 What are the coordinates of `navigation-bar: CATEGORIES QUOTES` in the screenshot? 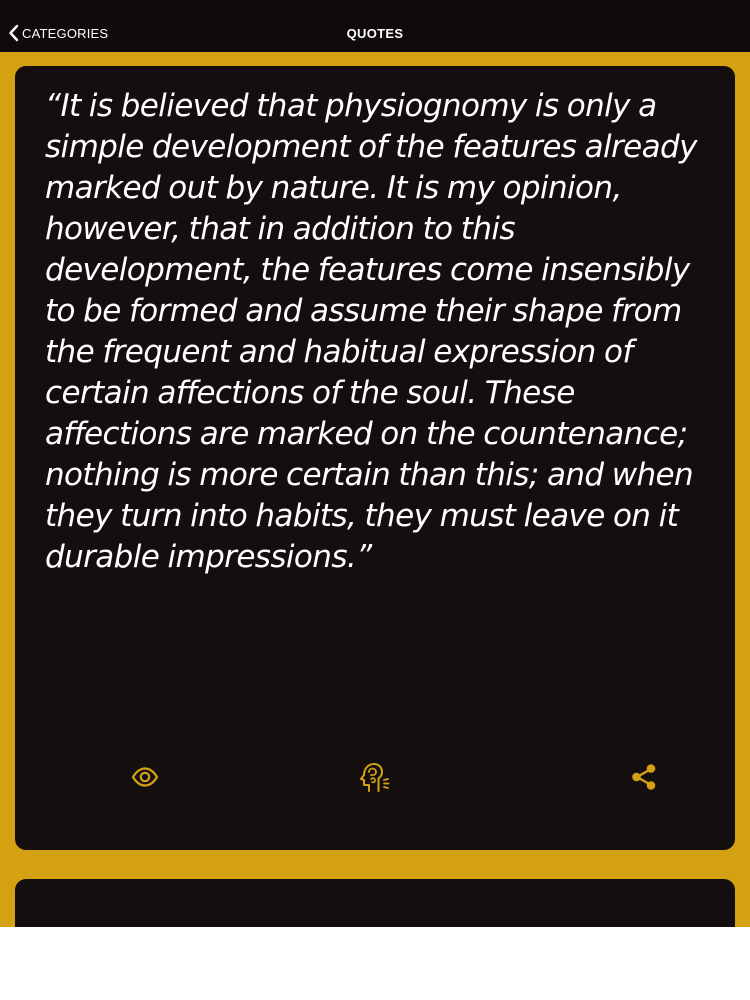 It's located at (375, 26).